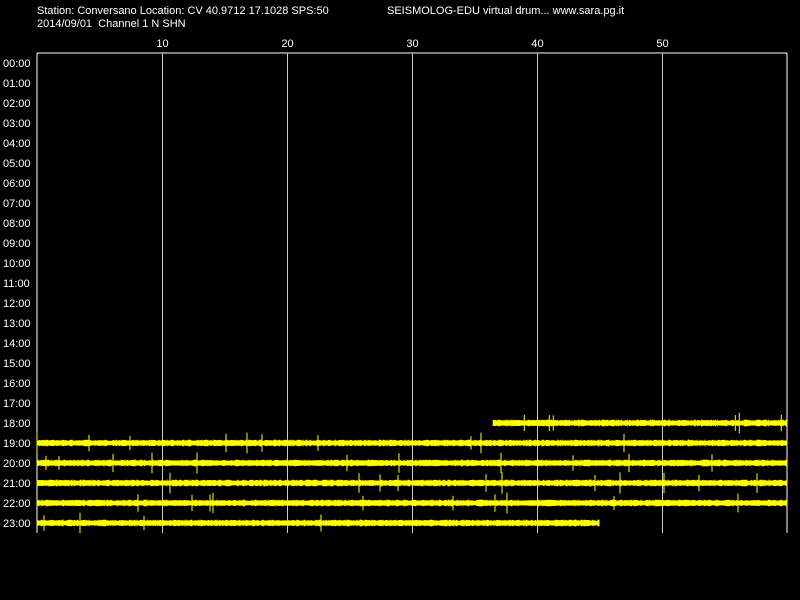 The image size is (800, 600). I want to click on x-tick-label: 10, so click(162, 44).